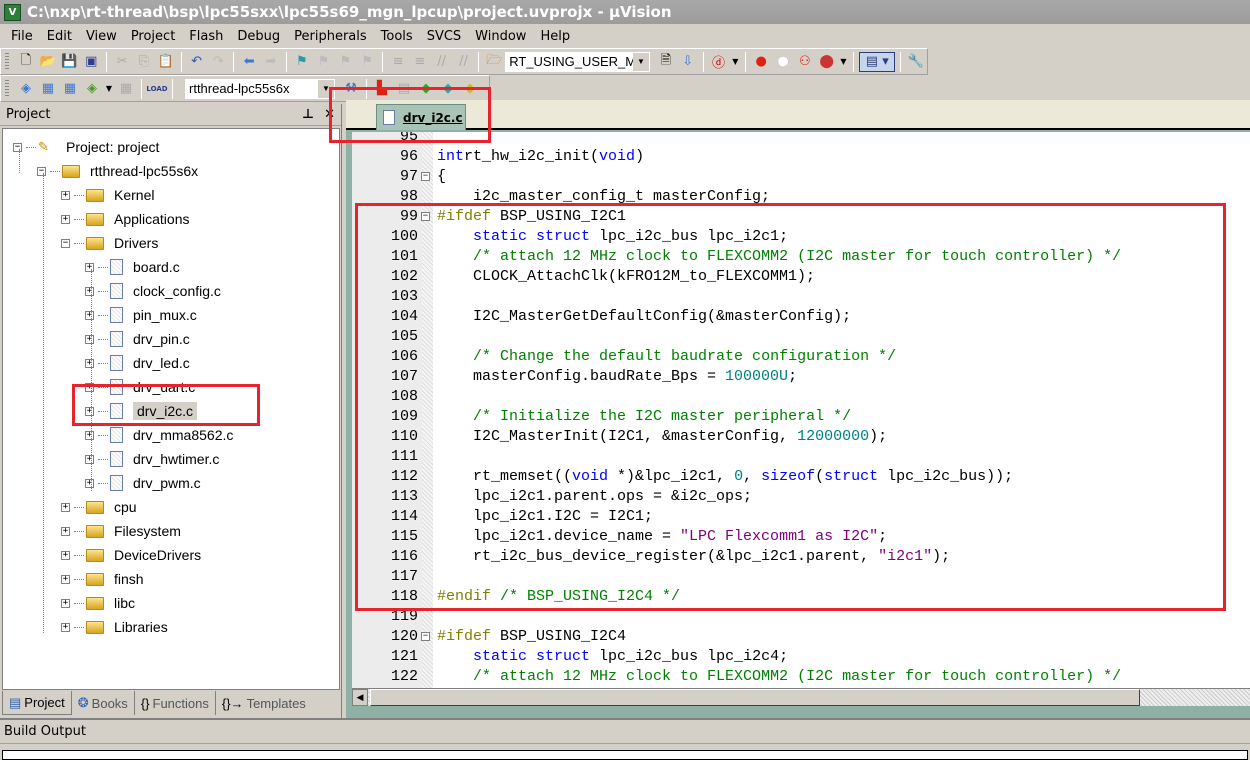 The width and height of the screenshot is (1250, 760). What do you see at coordinates (117, 171) in the screenshot?
I see `tree-item-target: − rtthread-lpc55s6x` at bounding box center [117, 171].